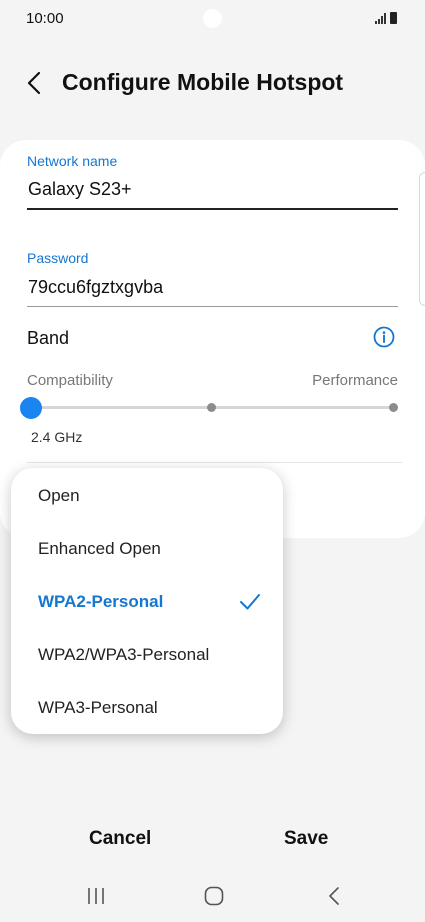  What do you see at coordinates (101, 601) in the screenshot?
I see `security-option-label: WPA2-Personal` at bounding box center [101, 601].